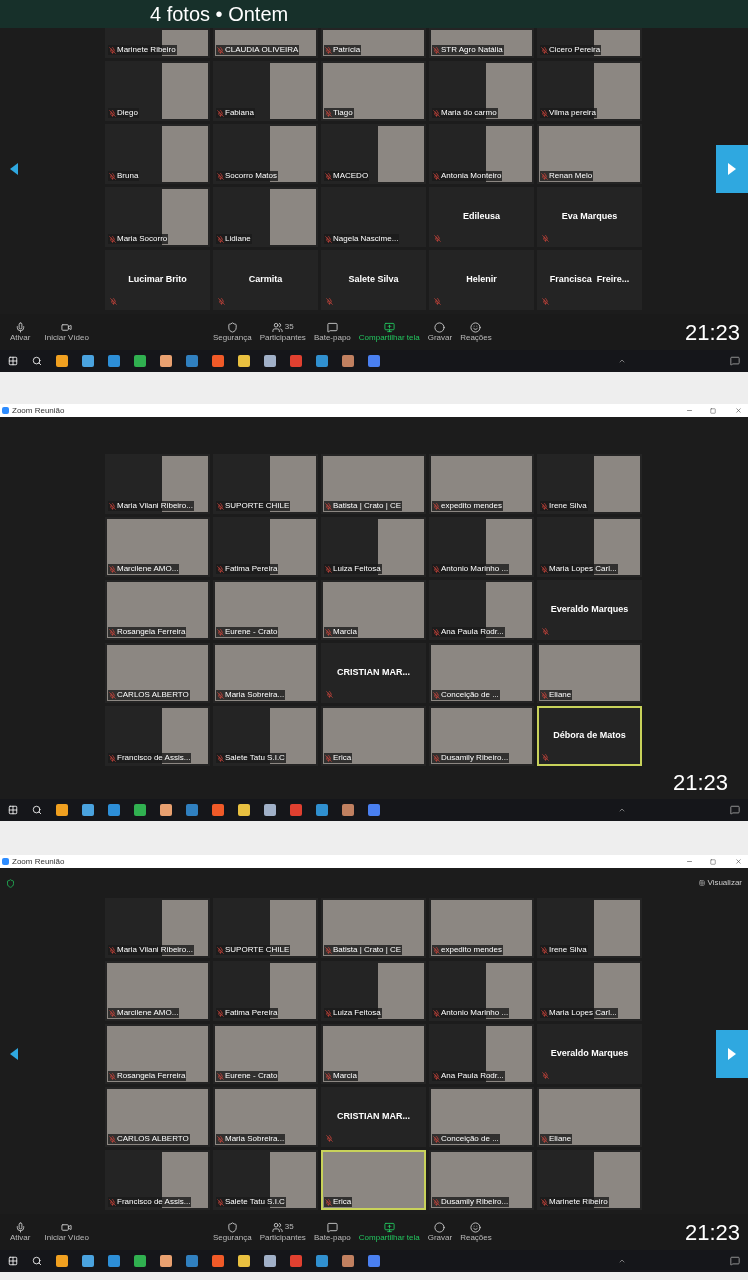  I want to click on minimize-icon, so click(689, 410).